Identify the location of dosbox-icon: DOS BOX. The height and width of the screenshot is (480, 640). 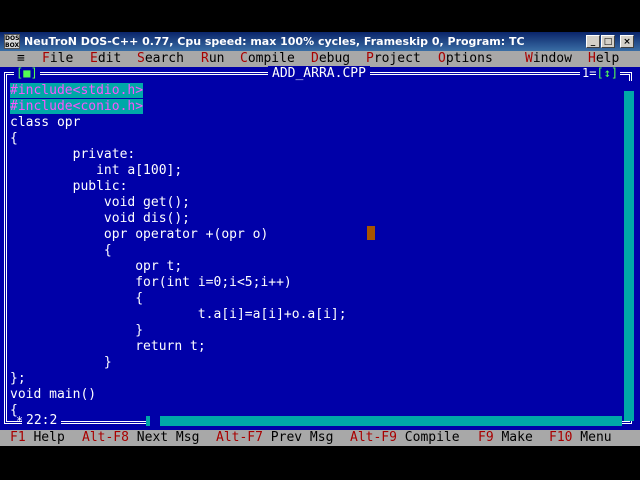
(12, 41).